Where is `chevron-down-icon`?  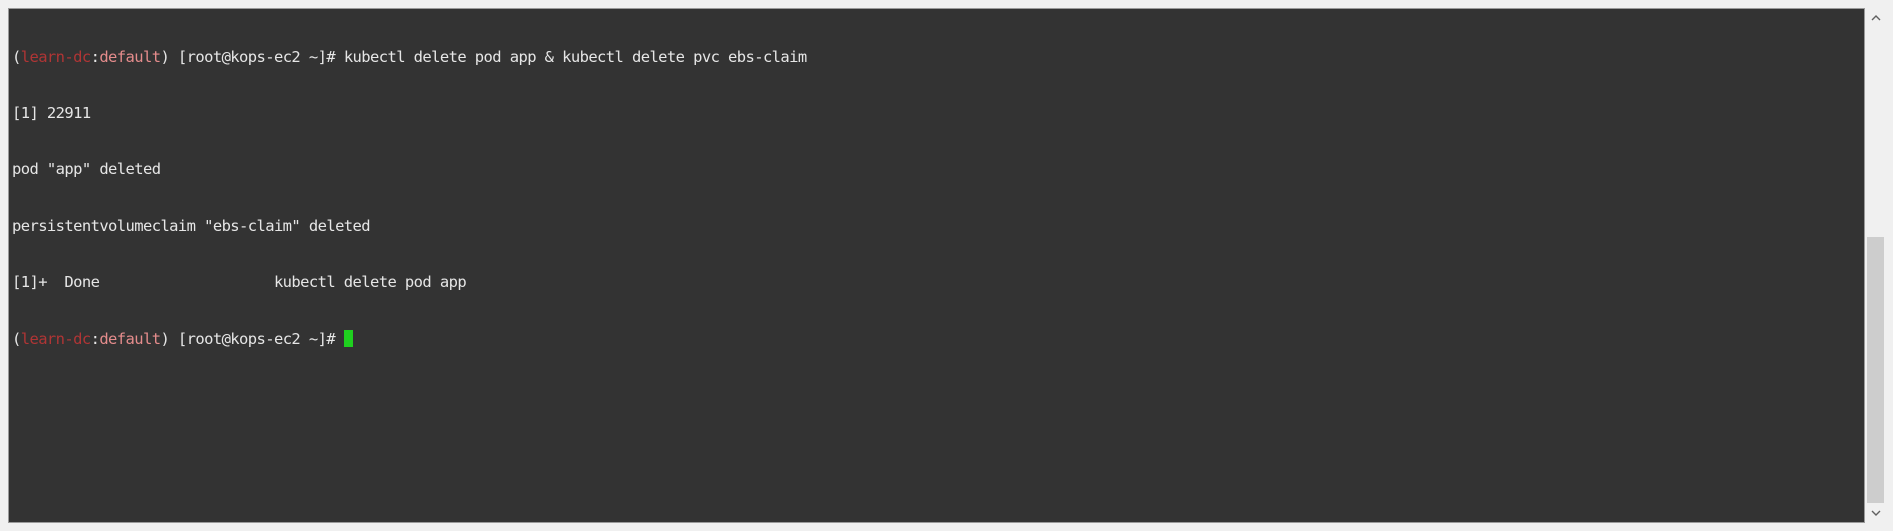
chevron-down-icon is located at coordinates (1875, 513).